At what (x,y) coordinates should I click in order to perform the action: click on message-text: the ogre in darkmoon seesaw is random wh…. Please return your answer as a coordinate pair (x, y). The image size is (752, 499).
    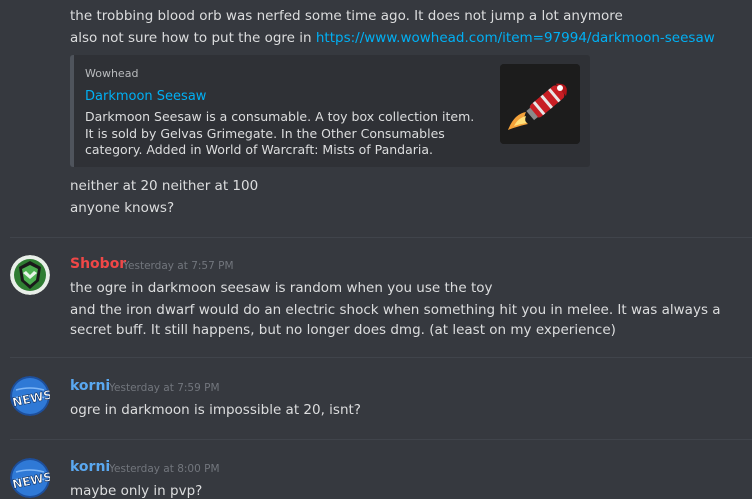
    Looking at the image, I should click on (281, 288).